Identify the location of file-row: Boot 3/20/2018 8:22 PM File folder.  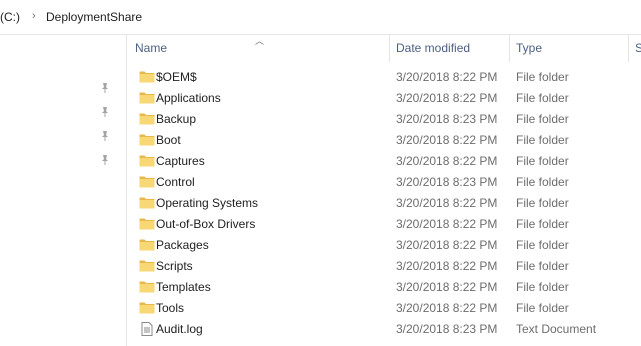
(384, 140).